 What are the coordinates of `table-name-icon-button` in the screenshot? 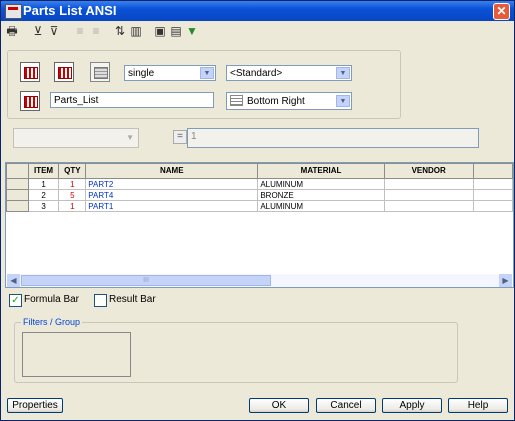 It's located at (30, 101).